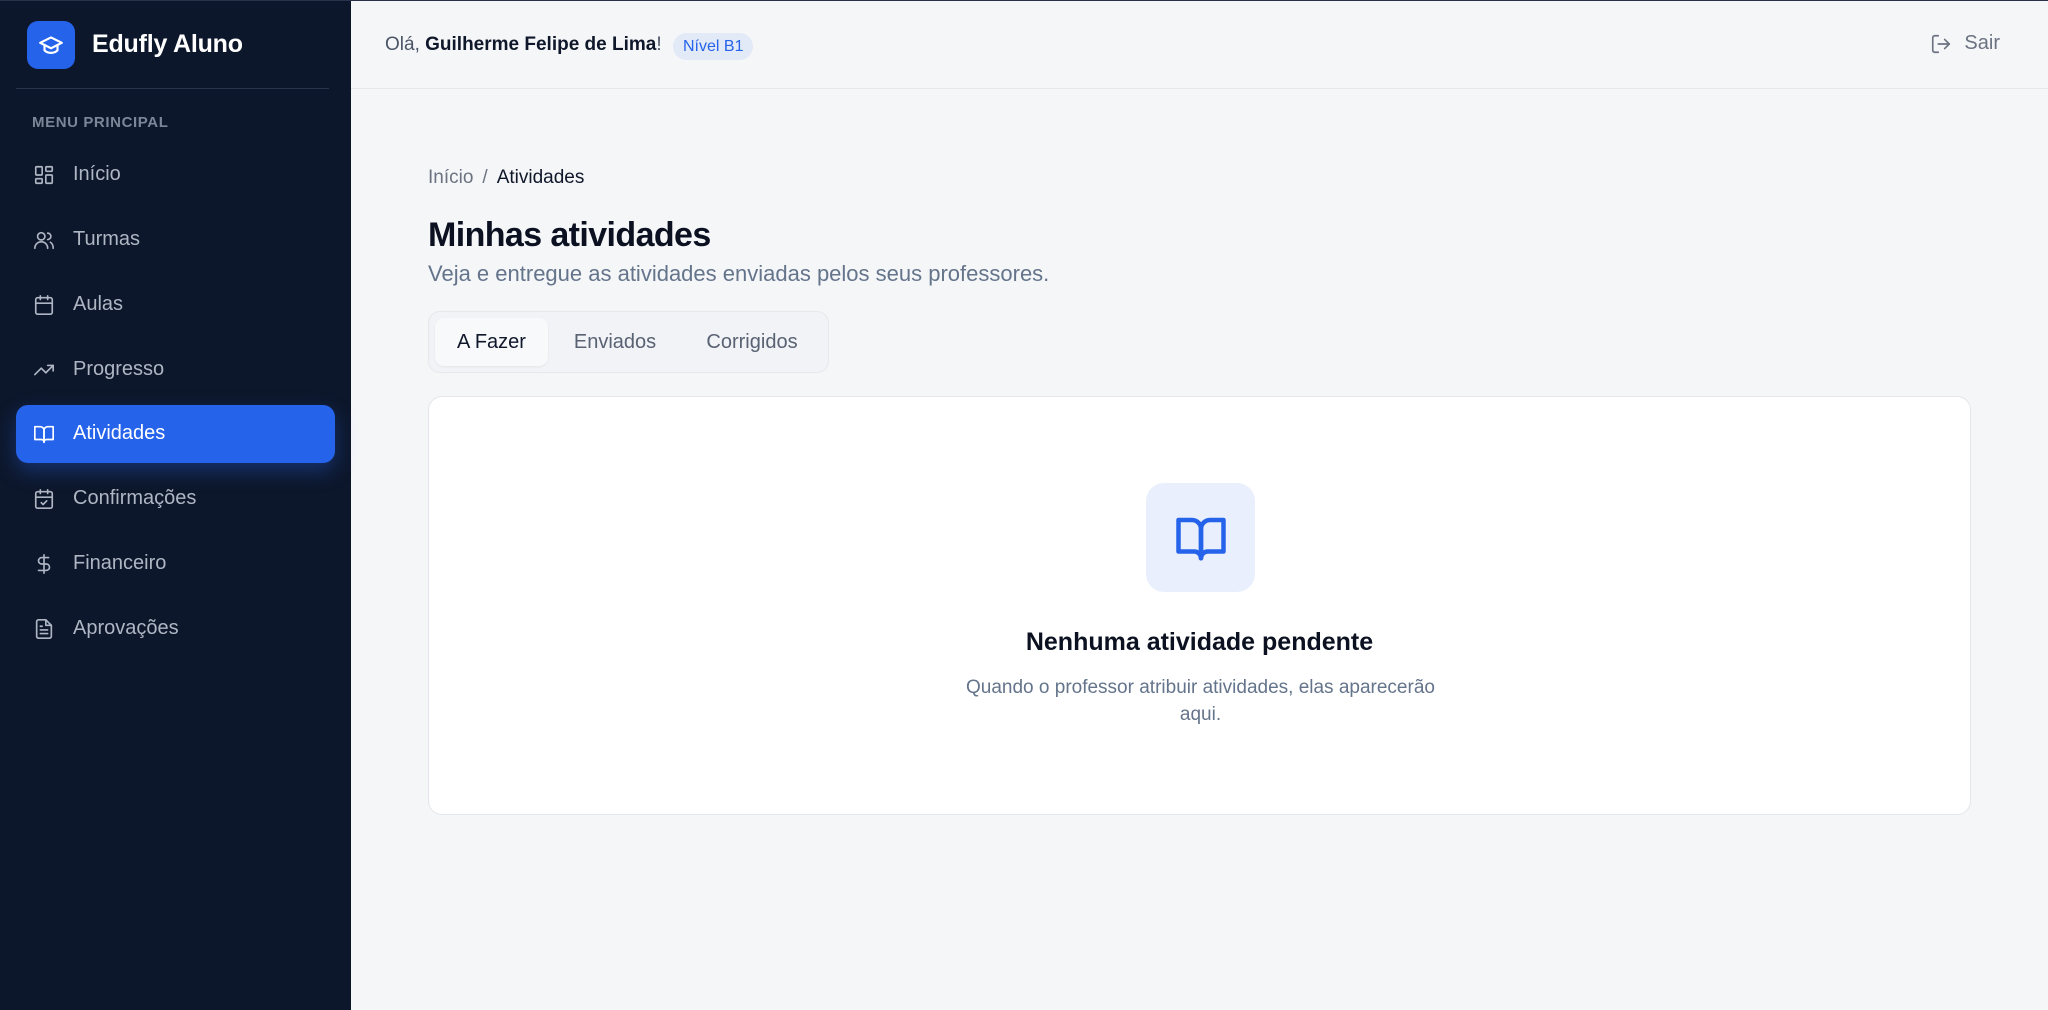 The width and height of the screenshot is (2048, 1010). I want to click on menu-section-title: MENU PRINCIPAL, so click(100, 122).